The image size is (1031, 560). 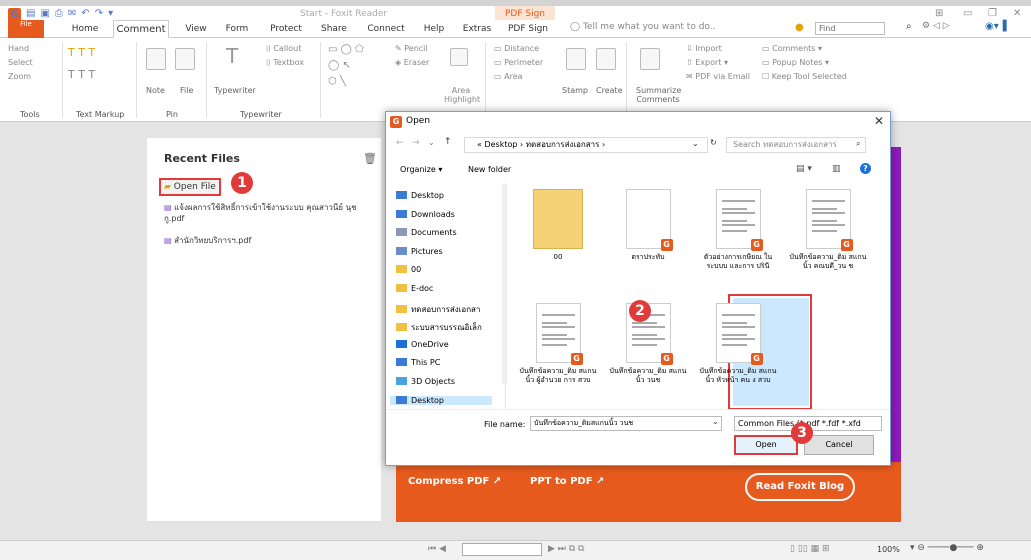 What do you see at coordinates (606, 59) in the screenshot?
I see `create-stamp-icon` at bounding box center [606, 59].